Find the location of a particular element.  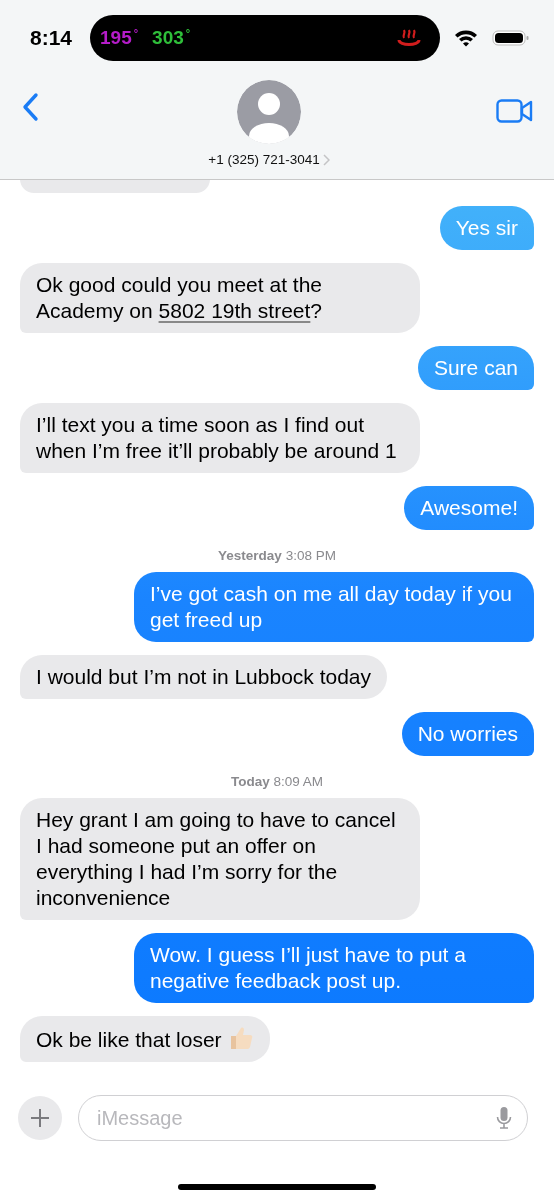

timestamp: Yesterday 3:08 PM is located at coordinates (277, 555).